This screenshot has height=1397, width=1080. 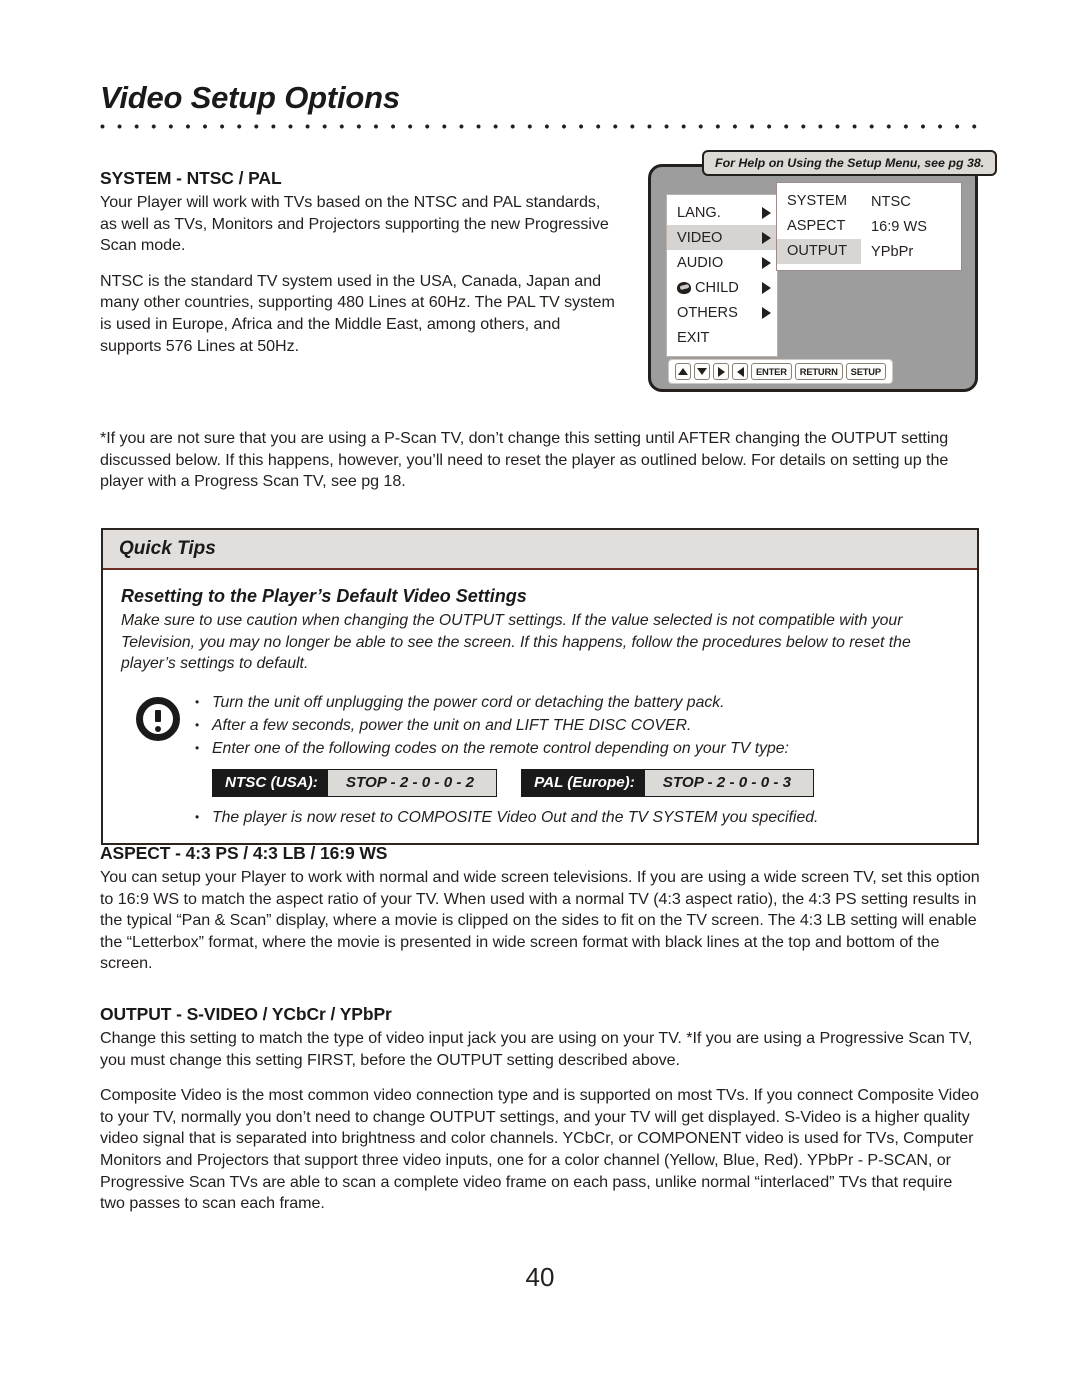 I want to click on setup-menu-panel: LANG. VIDEO AUDIO CHILD OTHERS EXIT, so click(x=722, y=275).